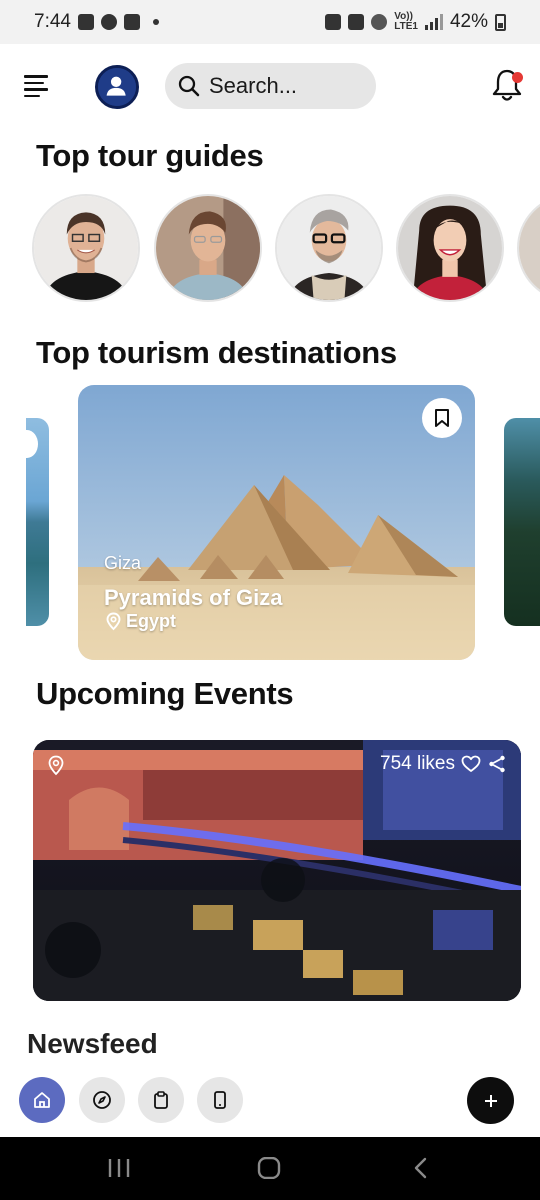 Image resolution: width=540 pixels, height=1200 pixels. What do you see at coordinates (471, 764) in the screenshot?
I see `heart-icon` at bounding box center [471, 764].